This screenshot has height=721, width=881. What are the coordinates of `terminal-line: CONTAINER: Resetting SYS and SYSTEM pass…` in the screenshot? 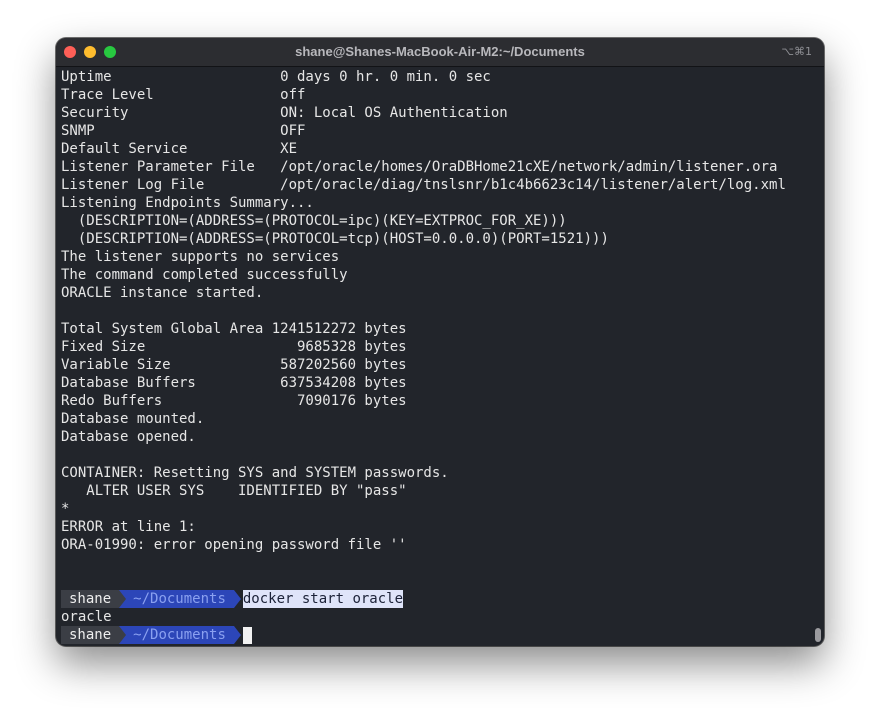 It's located at (255, 473).